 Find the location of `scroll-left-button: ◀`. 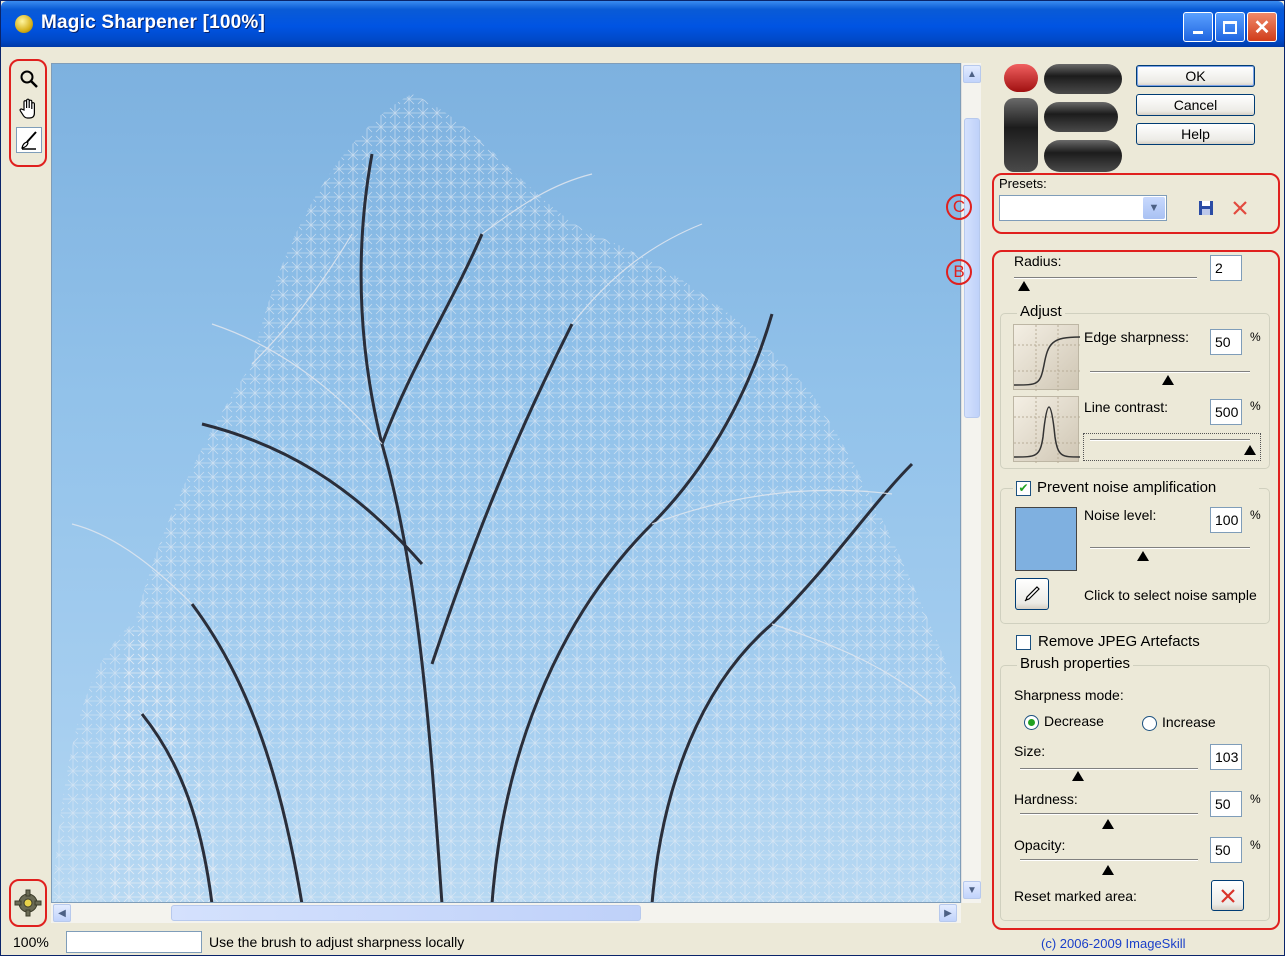

scroll-left-button: ◀ is located at coordinates (62, 913).